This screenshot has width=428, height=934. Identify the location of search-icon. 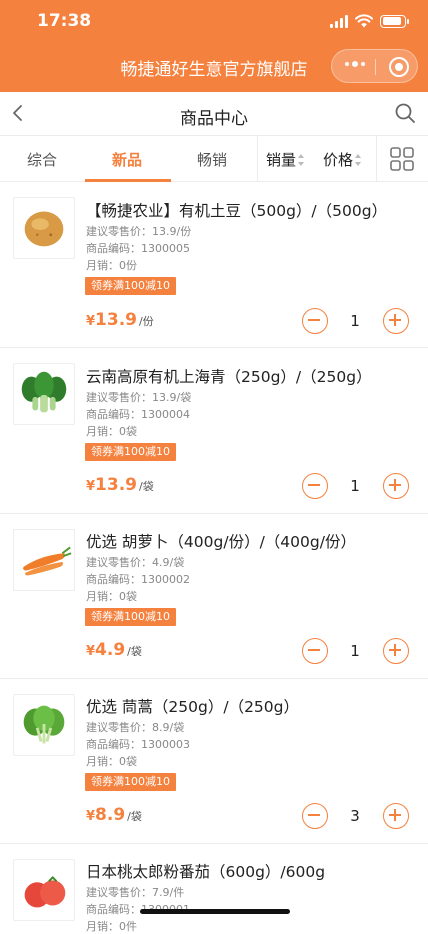
(405, 113).